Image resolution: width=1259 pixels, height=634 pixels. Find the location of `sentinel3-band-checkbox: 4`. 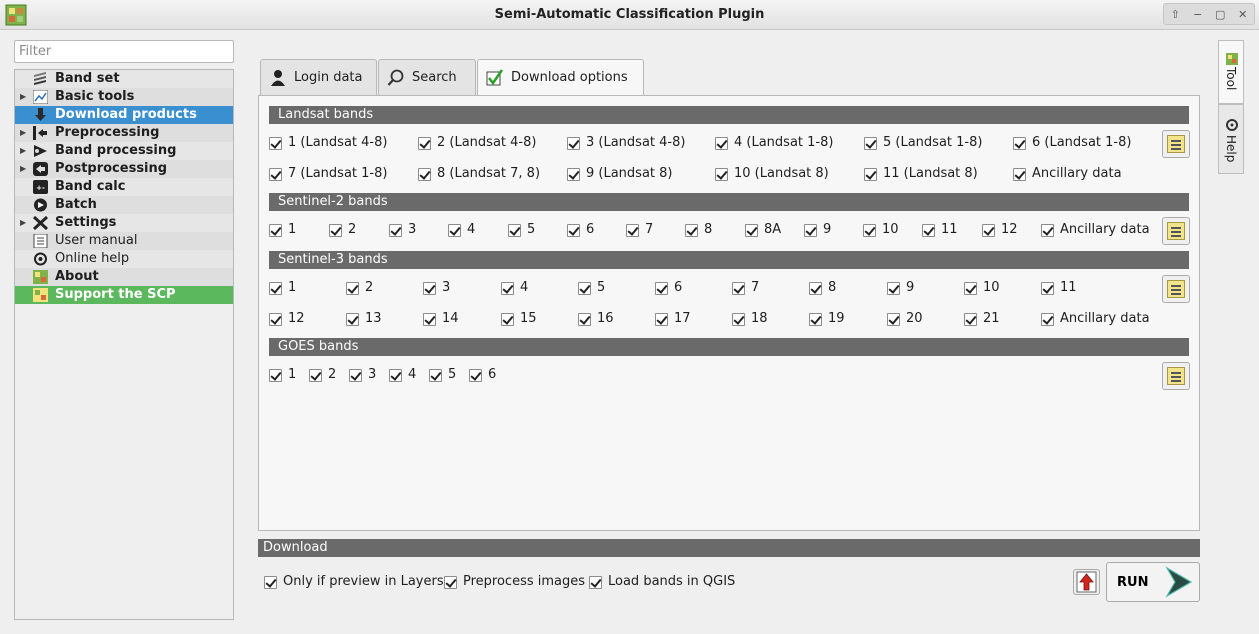

sentinel3-band-checkbox: 4 is located at coordinates (514, 288).